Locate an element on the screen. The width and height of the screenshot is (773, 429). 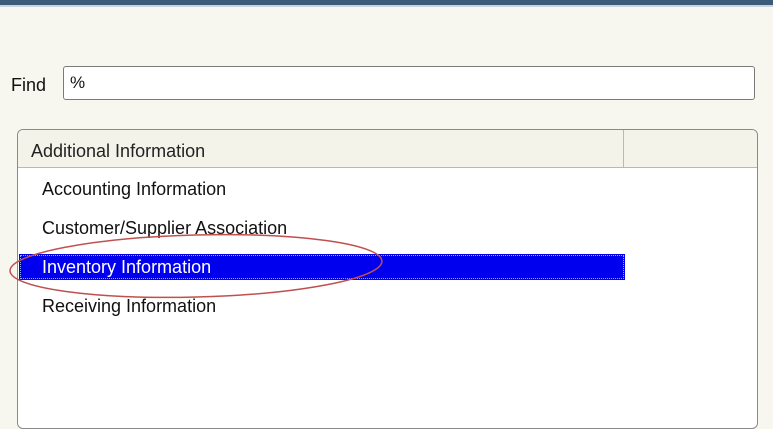
list-item-customer-supplier-association: Customer/Supplier Association is located at coordinates (322, 228).